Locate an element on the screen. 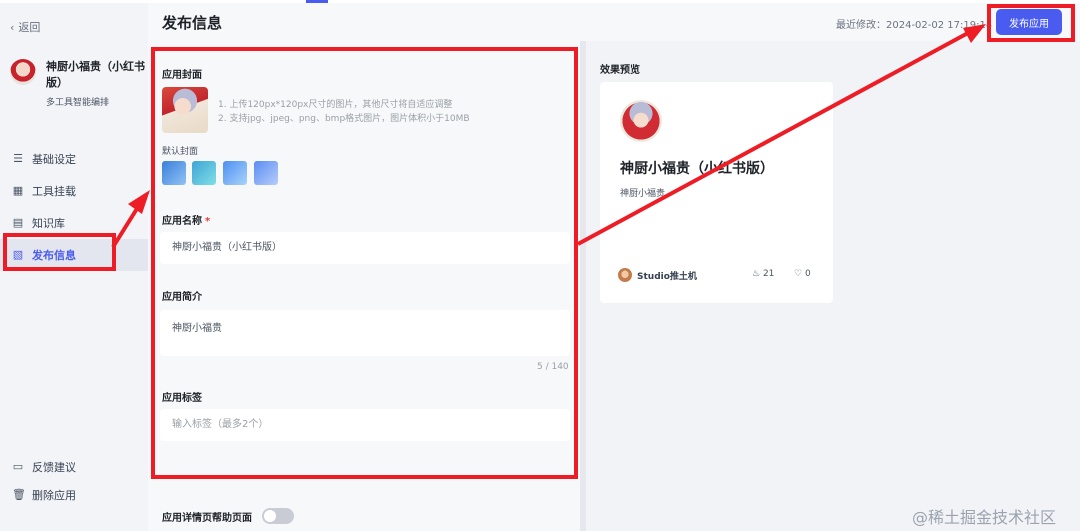 The image size is (1080, 531). like-count: 0 is located at coordinates (807, 274).